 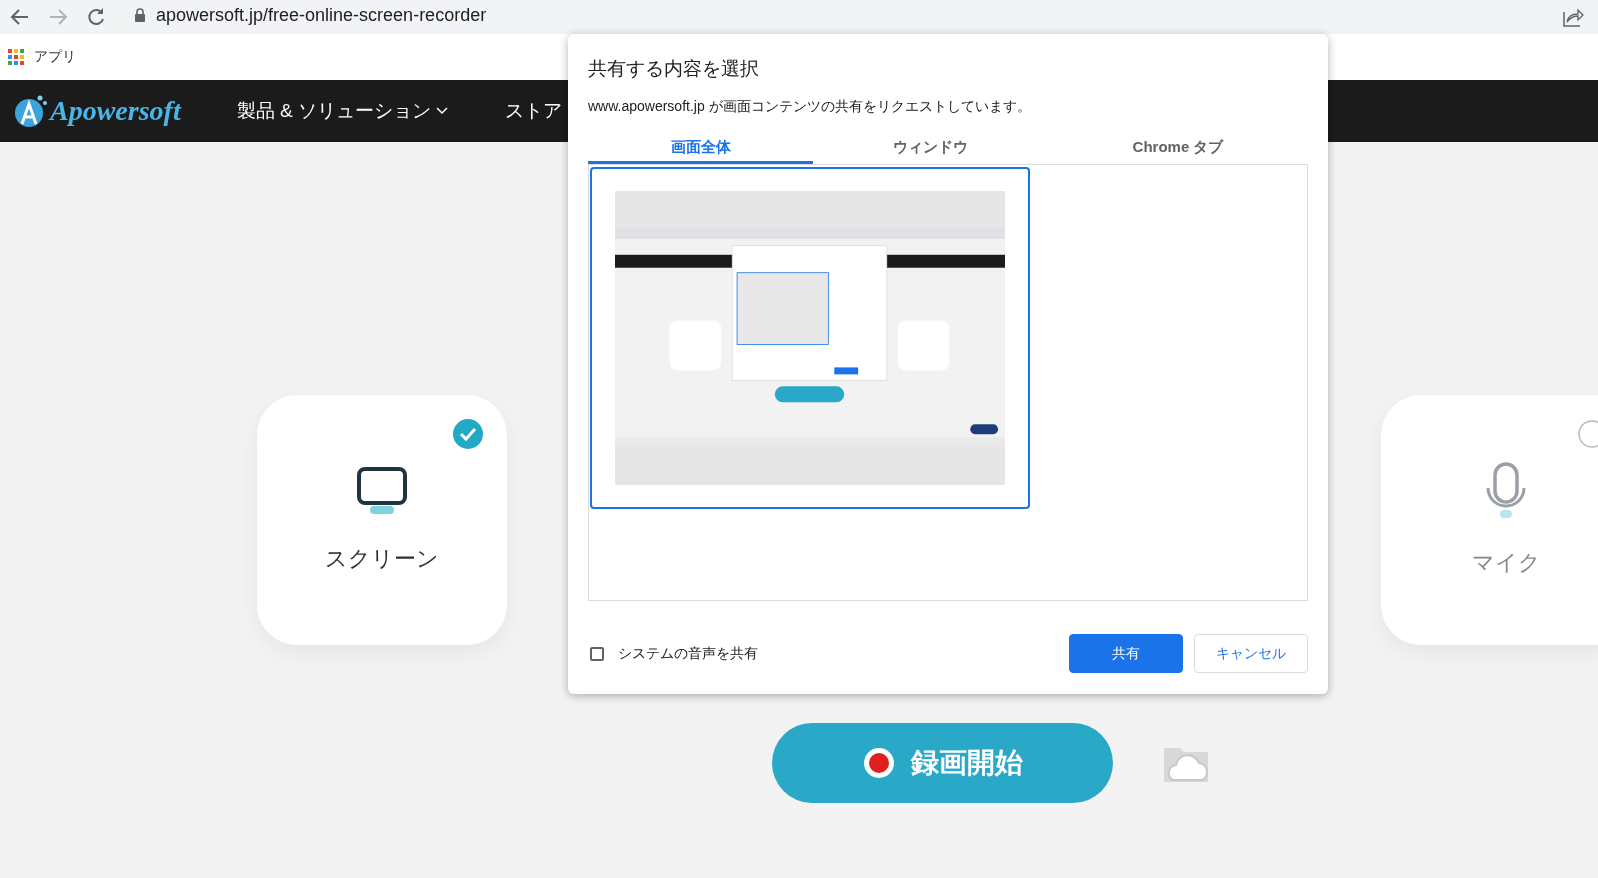 I want to click on bookmark: アプリ, so click(x=42, y=57).